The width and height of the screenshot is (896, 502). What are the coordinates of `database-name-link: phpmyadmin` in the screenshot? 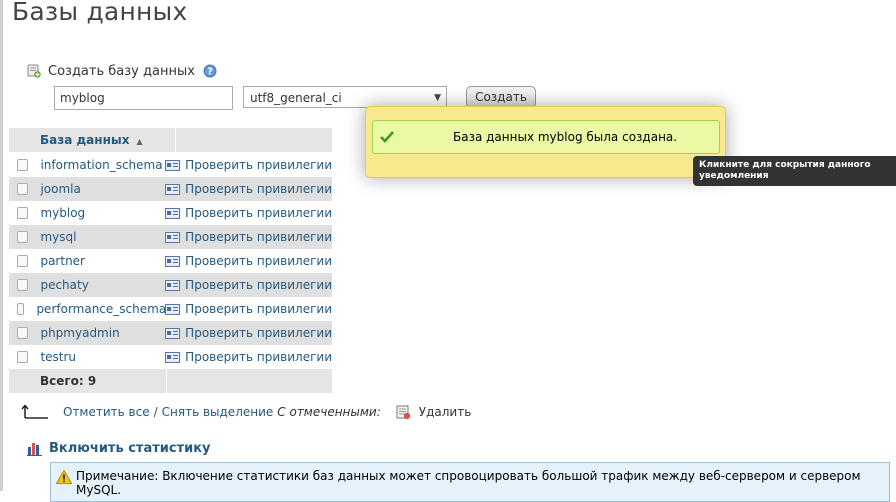 It's located at (103, 333).